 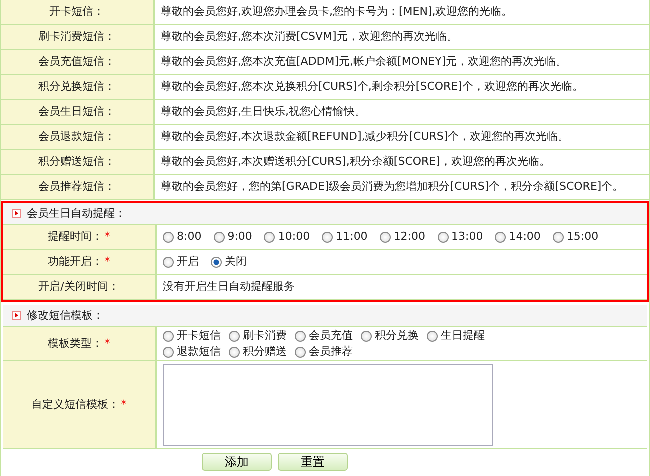 I want to click on message-text: 尊敬的会员您好,欢迎您办理会员卡,您的卡号为：[MEN],欢迎您的光临。, so click(x=337, y=12).